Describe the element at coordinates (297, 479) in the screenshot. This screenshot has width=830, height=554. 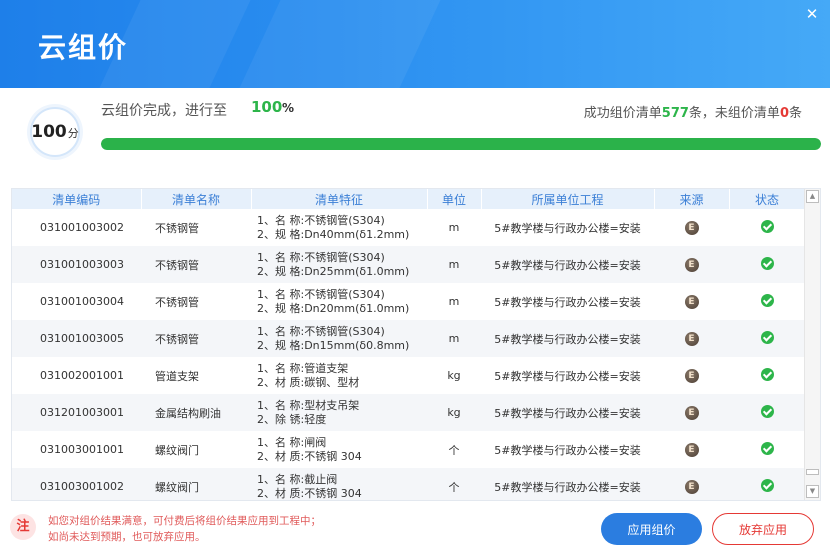
I see `feature-line: 1、名 称:截止阀` at that location.